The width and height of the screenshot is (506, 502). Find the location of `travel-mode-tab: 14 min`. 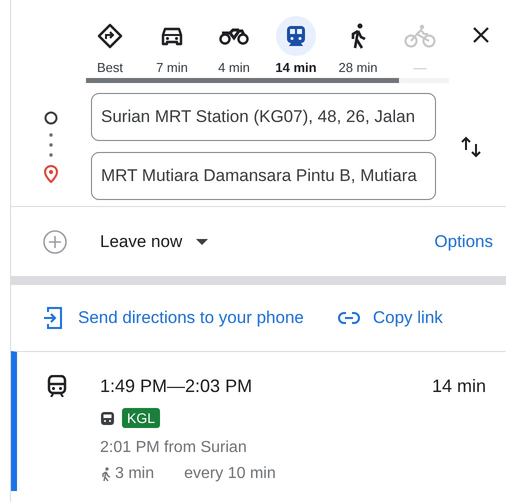

travel-mode-tab: 14 min is located at coordinates (296, 47).